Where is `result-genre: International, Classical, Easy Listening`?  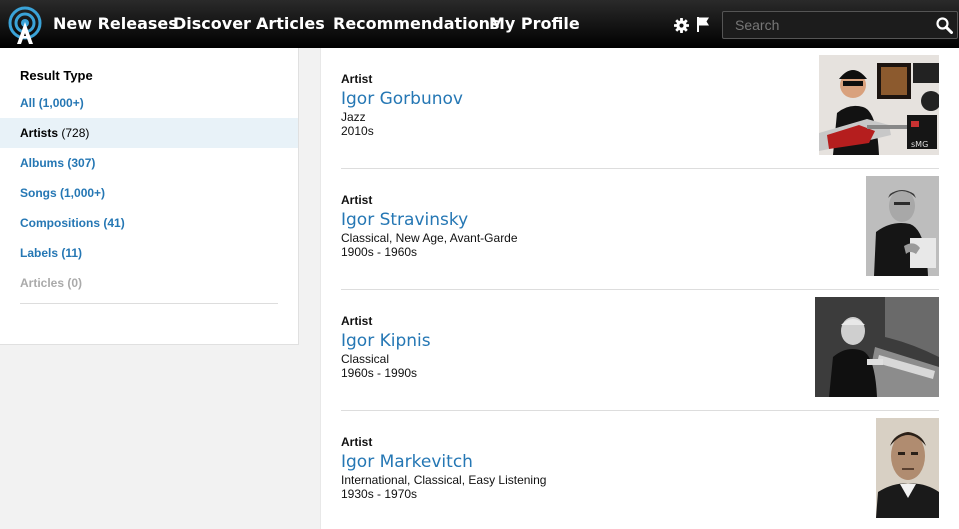
result-genre: International, Classical, Easy Listening is located at coordinates (444, 480).